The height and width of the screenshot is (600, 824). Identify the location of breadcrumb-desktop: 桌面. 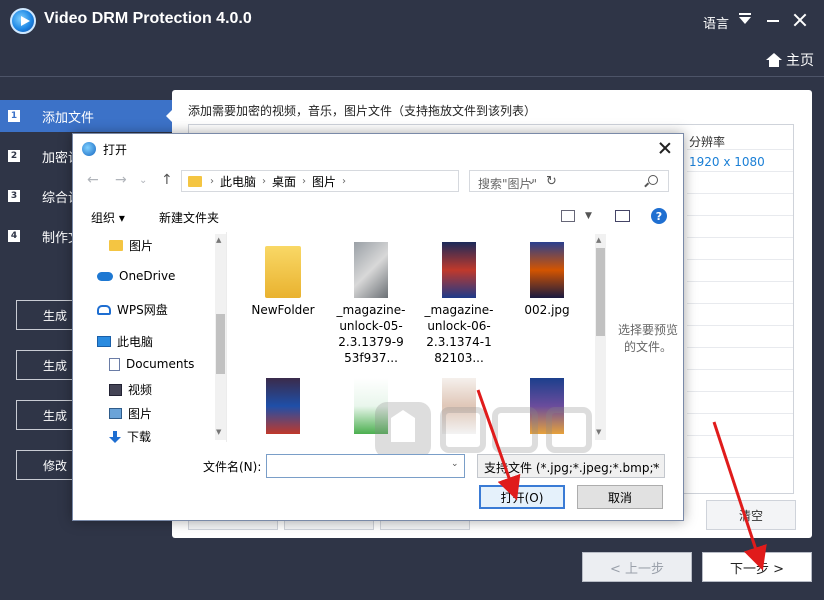
(284, 181).